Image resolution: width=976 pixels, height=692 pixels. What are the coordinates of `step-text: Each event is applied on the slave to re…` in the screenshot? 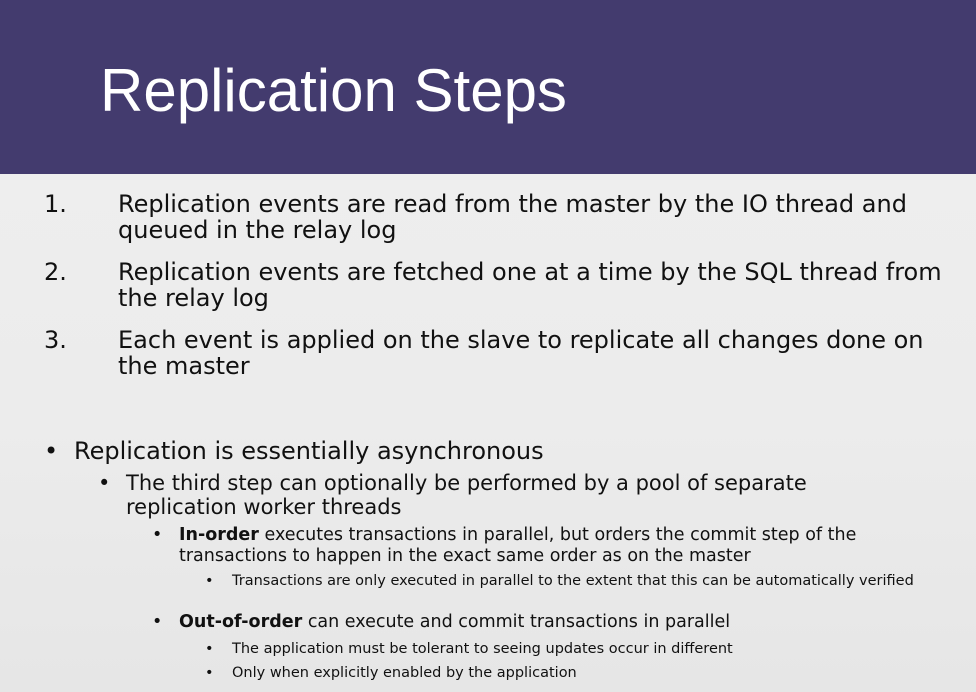 It's located at (521, 353).